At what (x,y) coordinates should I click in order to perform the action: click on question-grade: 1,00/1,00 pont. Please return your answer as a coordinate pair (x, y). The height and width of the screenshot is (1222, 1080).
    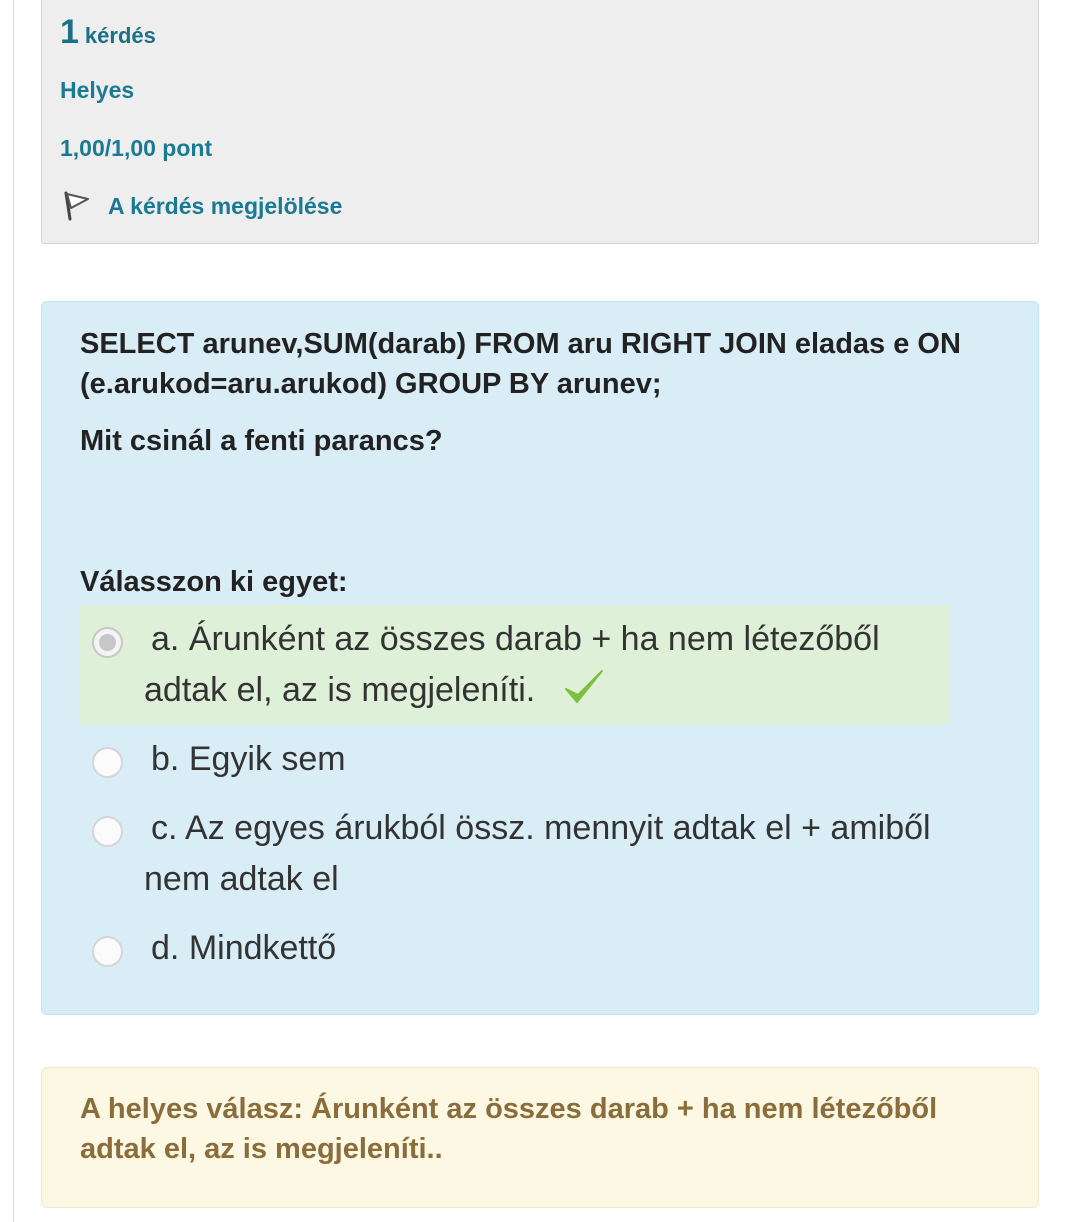
    Looking at the image, I should click on (136, 148).